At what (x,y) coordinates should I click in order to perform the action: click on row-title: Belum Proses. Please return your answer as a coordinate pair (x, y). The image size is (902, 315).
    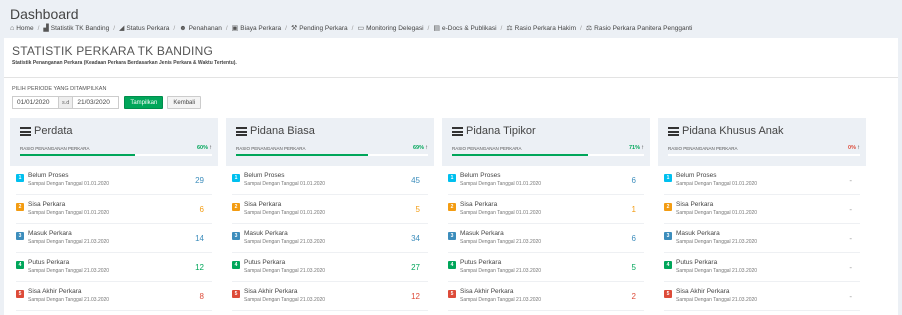
    Looking at the image, I should click on (48, 175).